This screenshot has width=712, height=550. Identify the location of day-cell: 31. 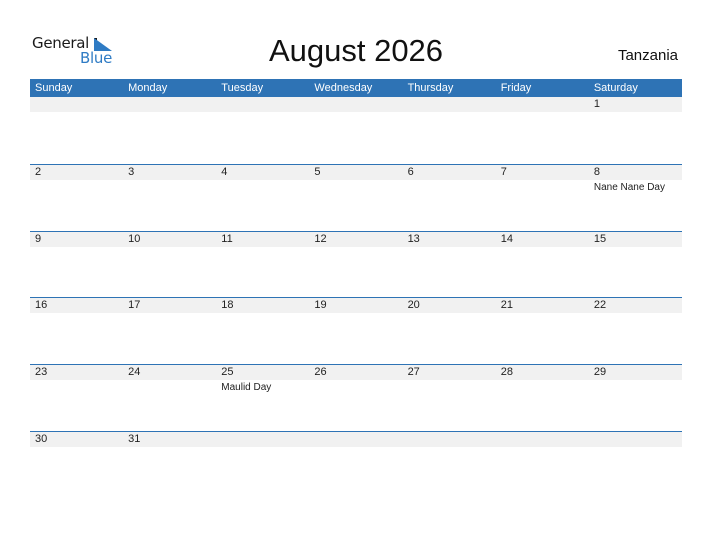
(170, 464).